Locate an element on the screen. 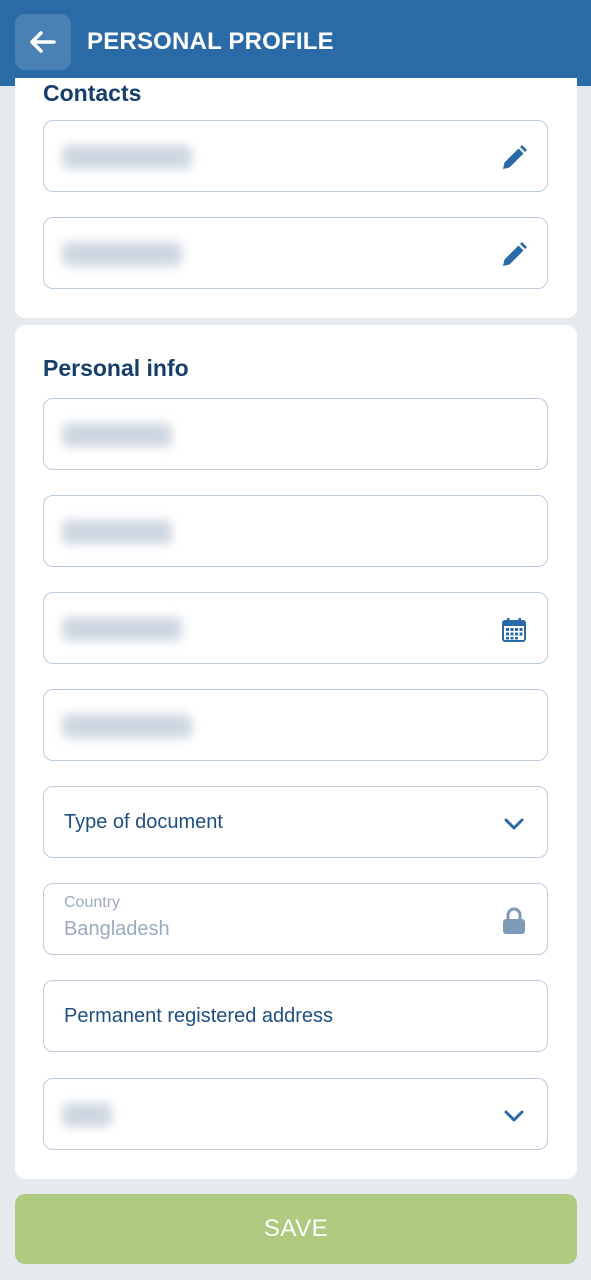 The height and width of the screenshot is (1280, 591). address-field: Permanent registered address is located at coordinates (295, 1016).